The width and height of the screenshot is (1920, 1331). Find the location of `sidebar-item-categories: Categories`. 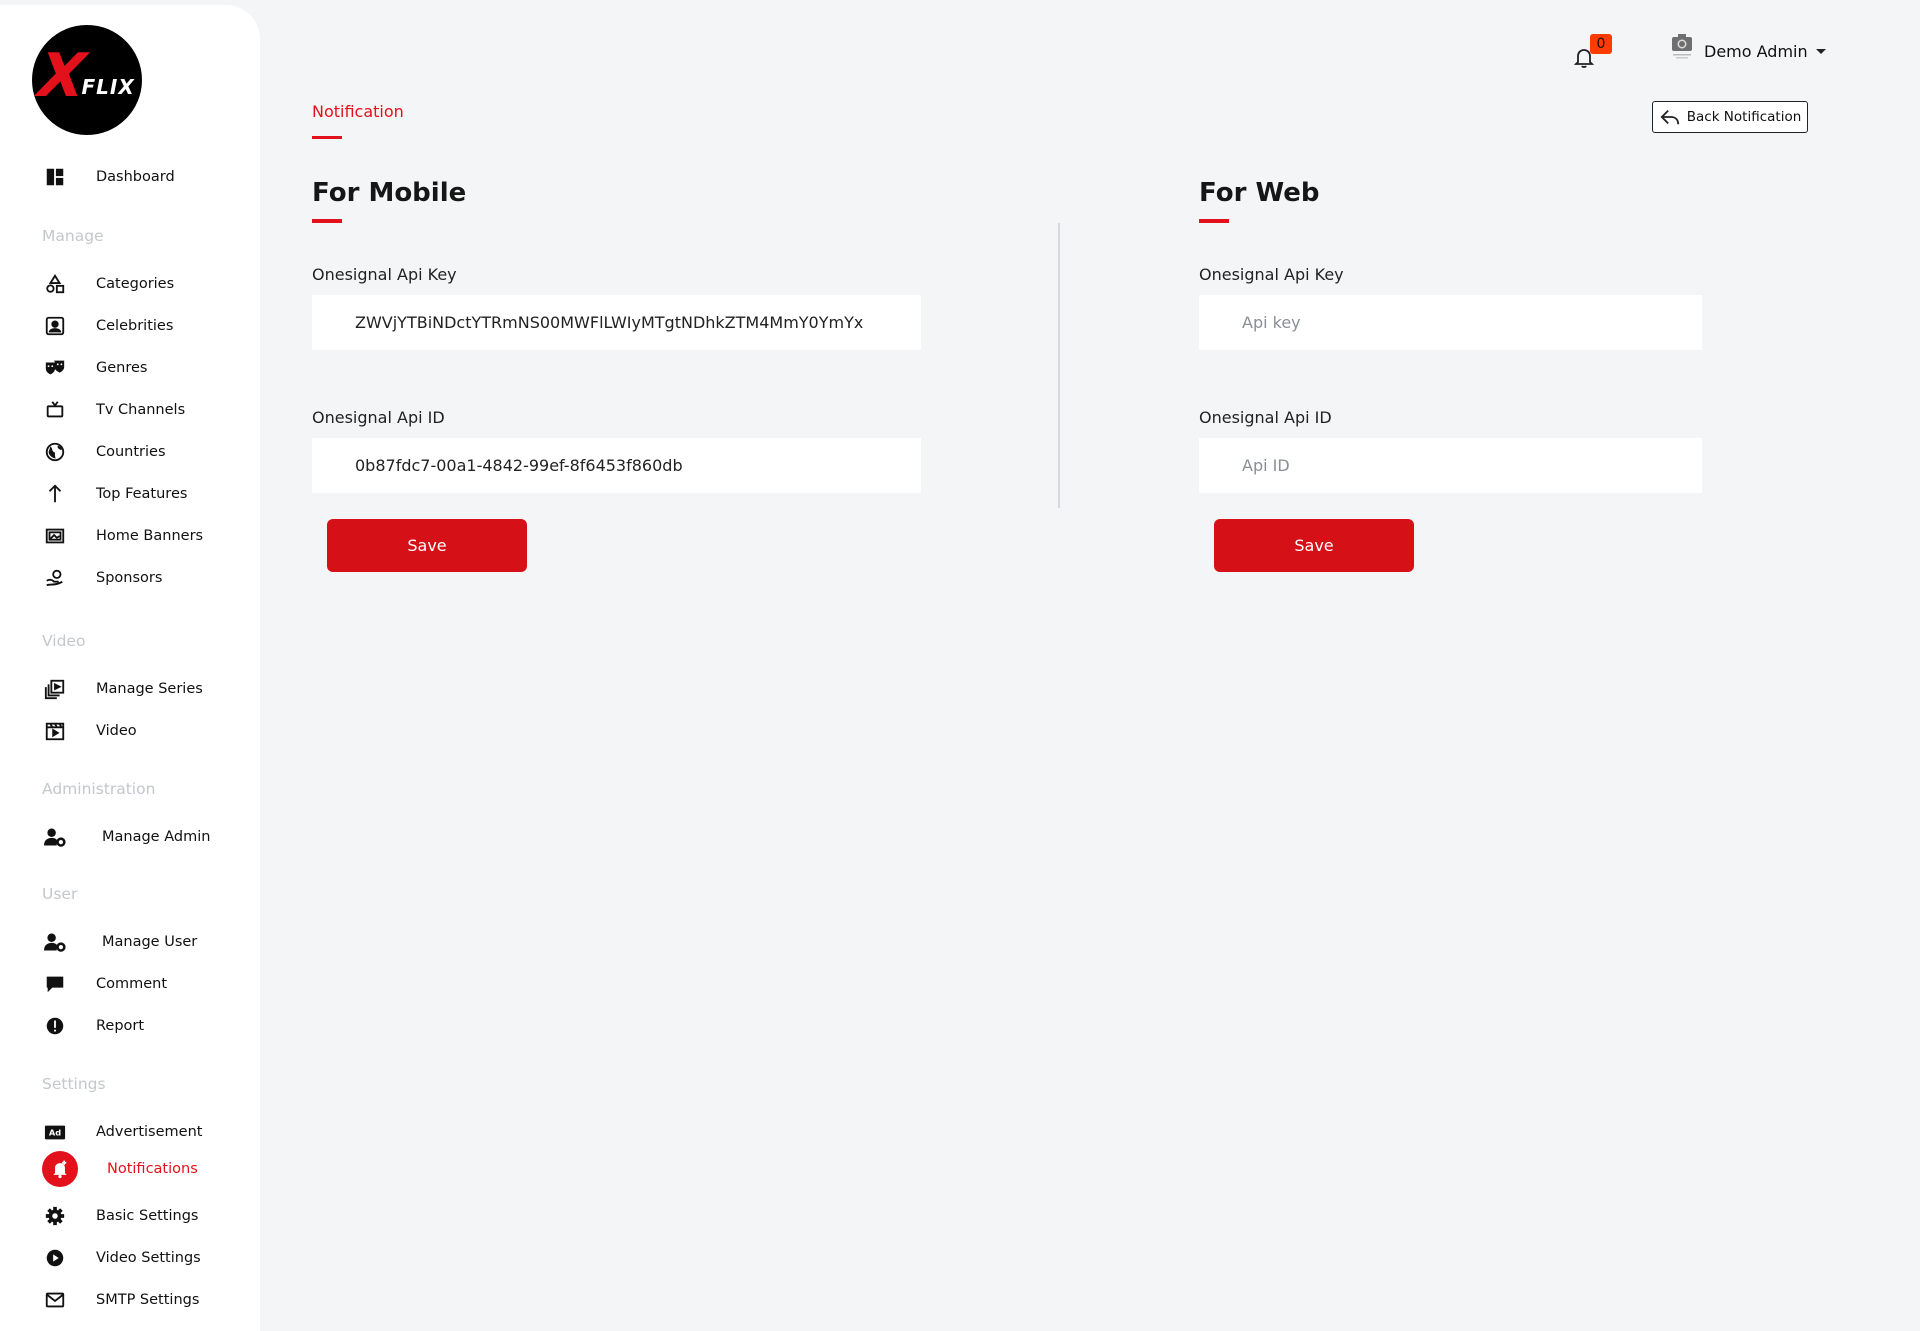

sidebar-item-categories: Categories is located at coordinates (107, 284).